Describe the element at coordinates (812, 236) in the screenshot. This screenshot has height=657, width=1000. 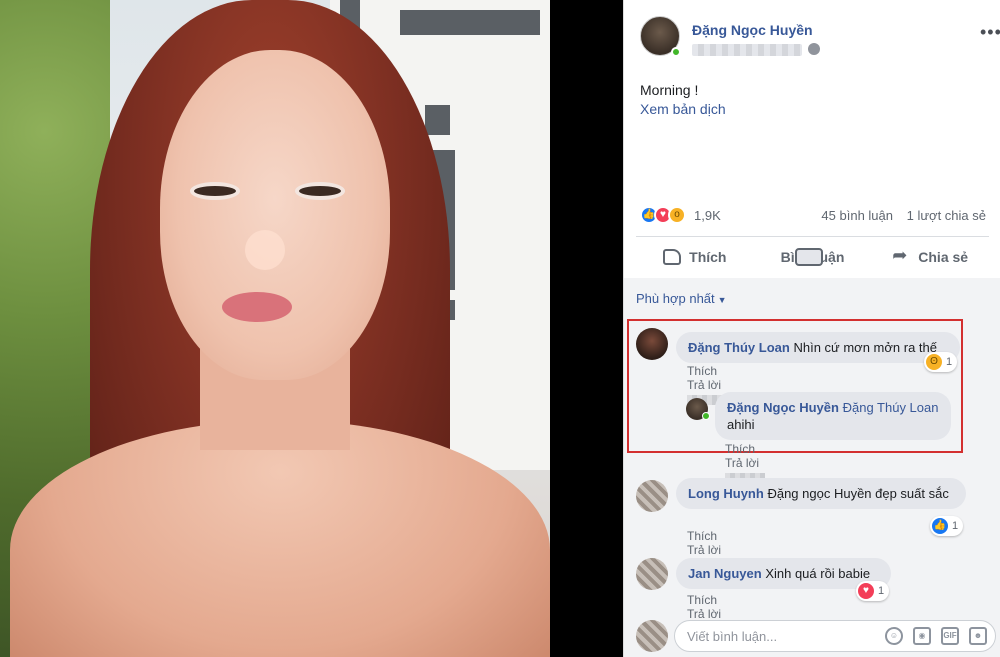
I see `divider` at that location.